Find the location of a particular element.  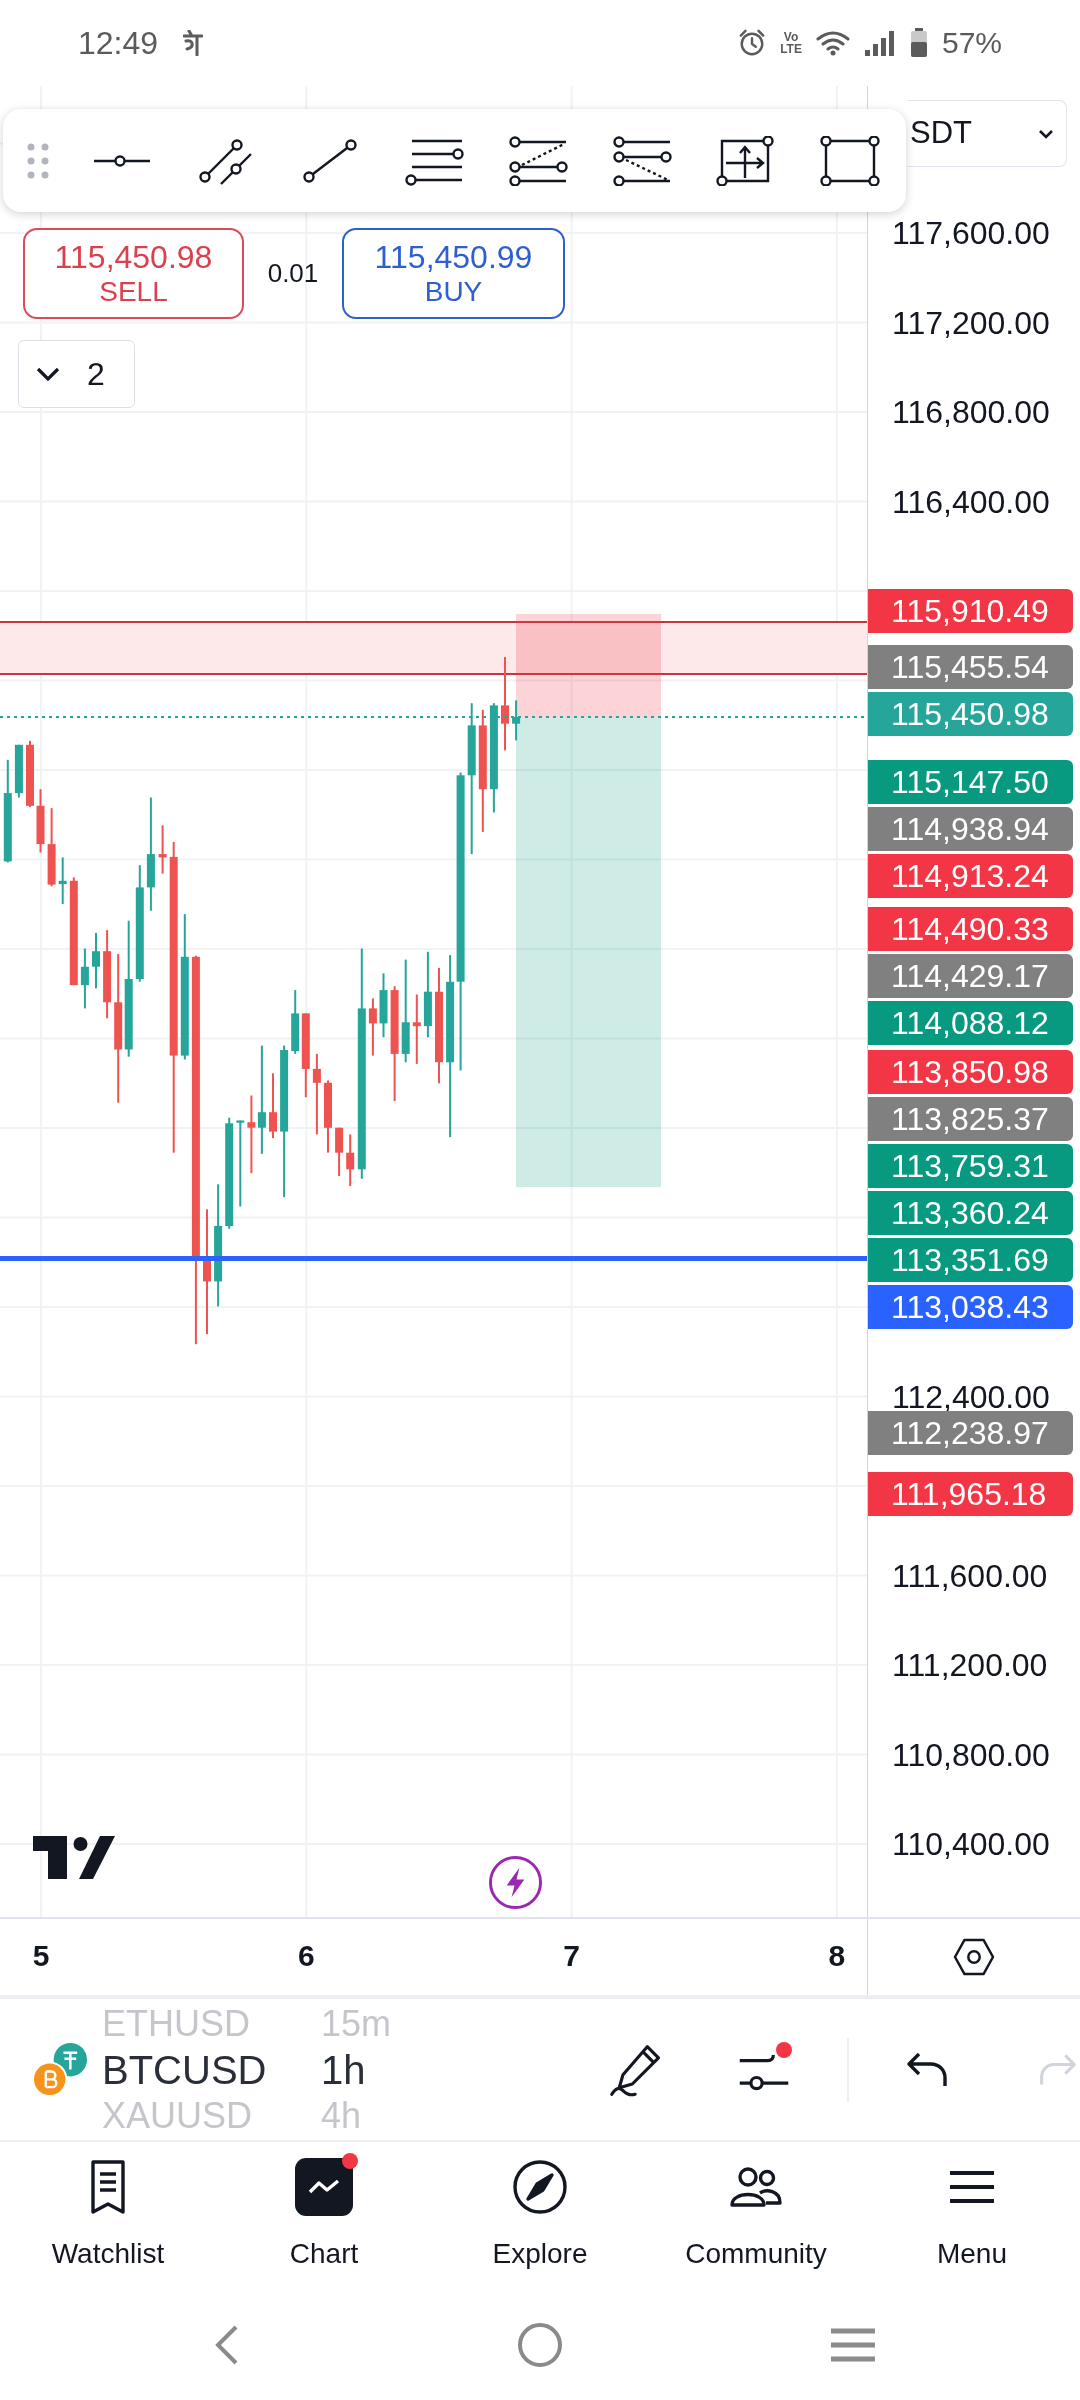

price-label: 117,200.00 is located at coordinates (971, 322).